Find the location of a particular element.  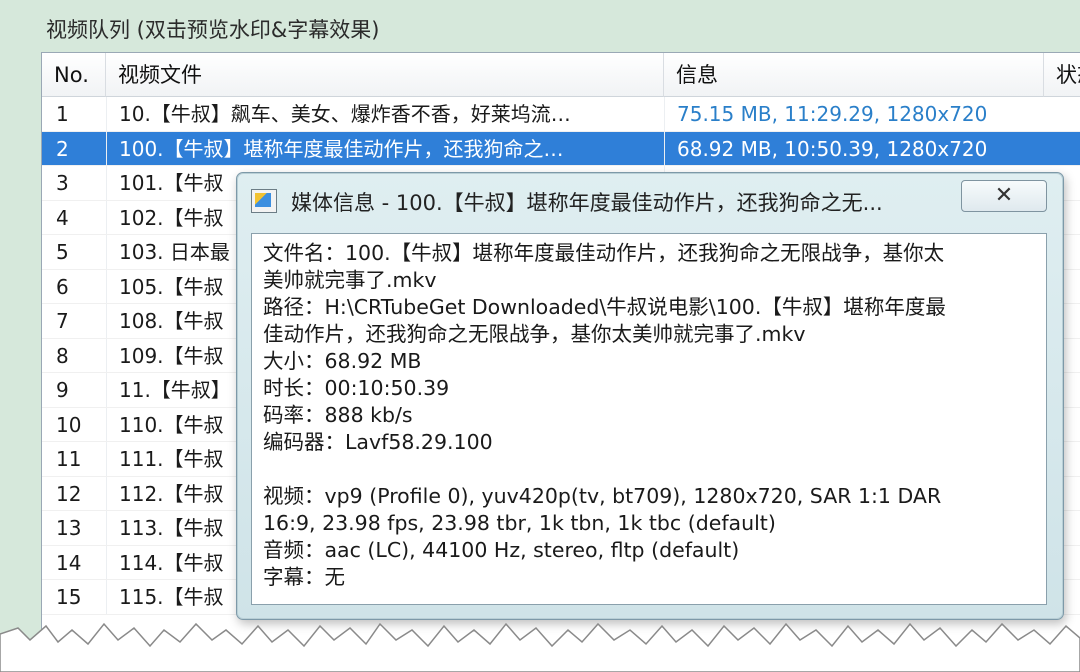

row-number: 3 is located at coordinates (62, 183).